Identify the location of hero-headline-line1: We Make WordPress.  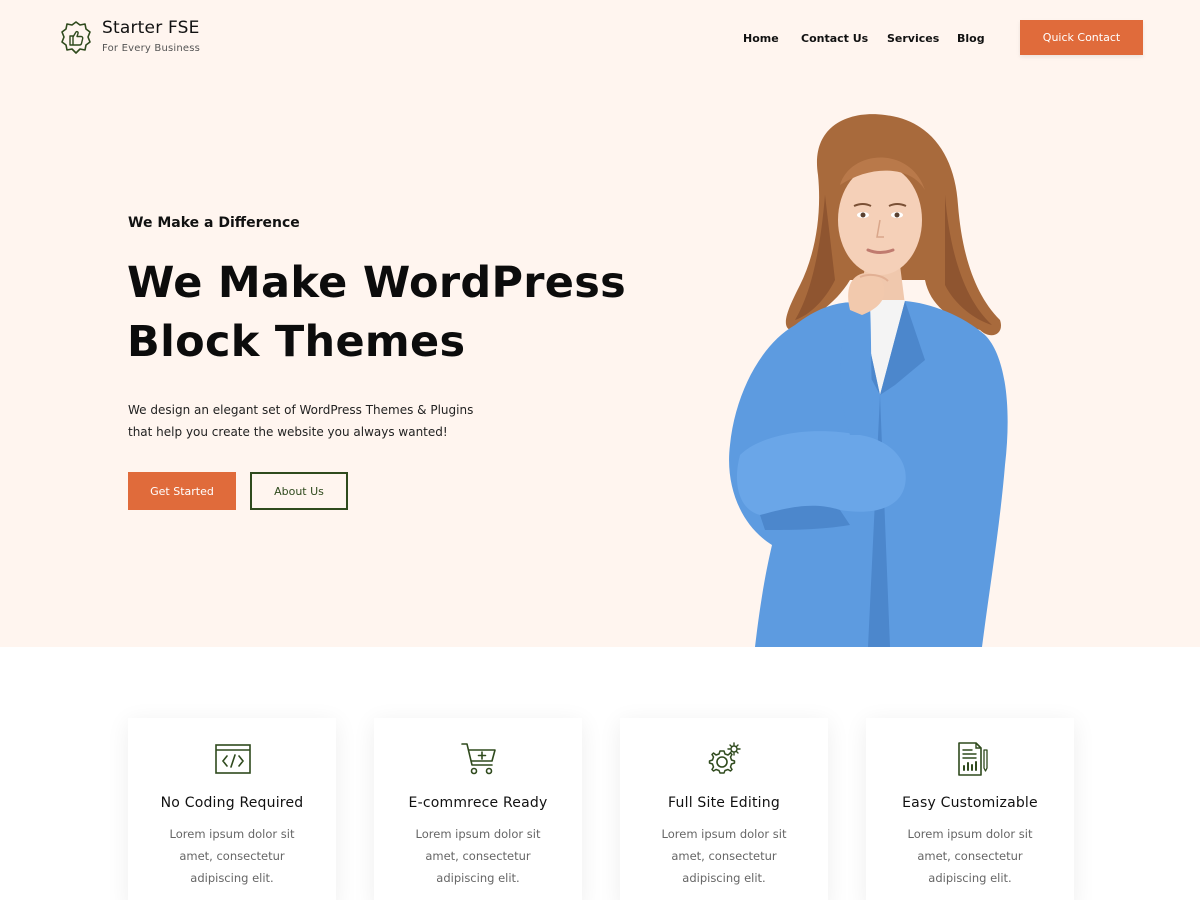
(377, 283).